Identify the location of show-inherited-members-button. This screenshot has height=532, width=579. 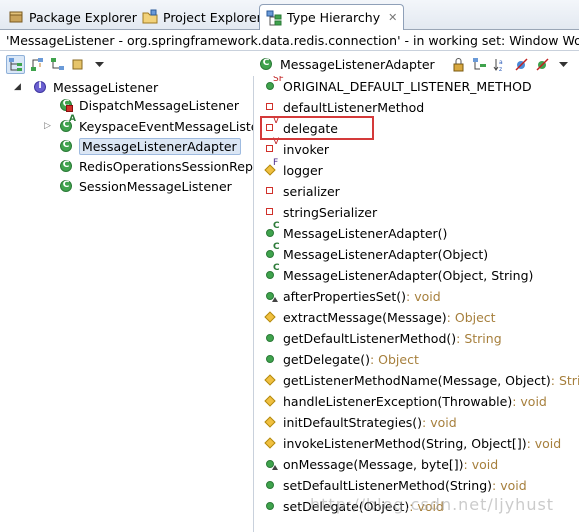
(479, 64).